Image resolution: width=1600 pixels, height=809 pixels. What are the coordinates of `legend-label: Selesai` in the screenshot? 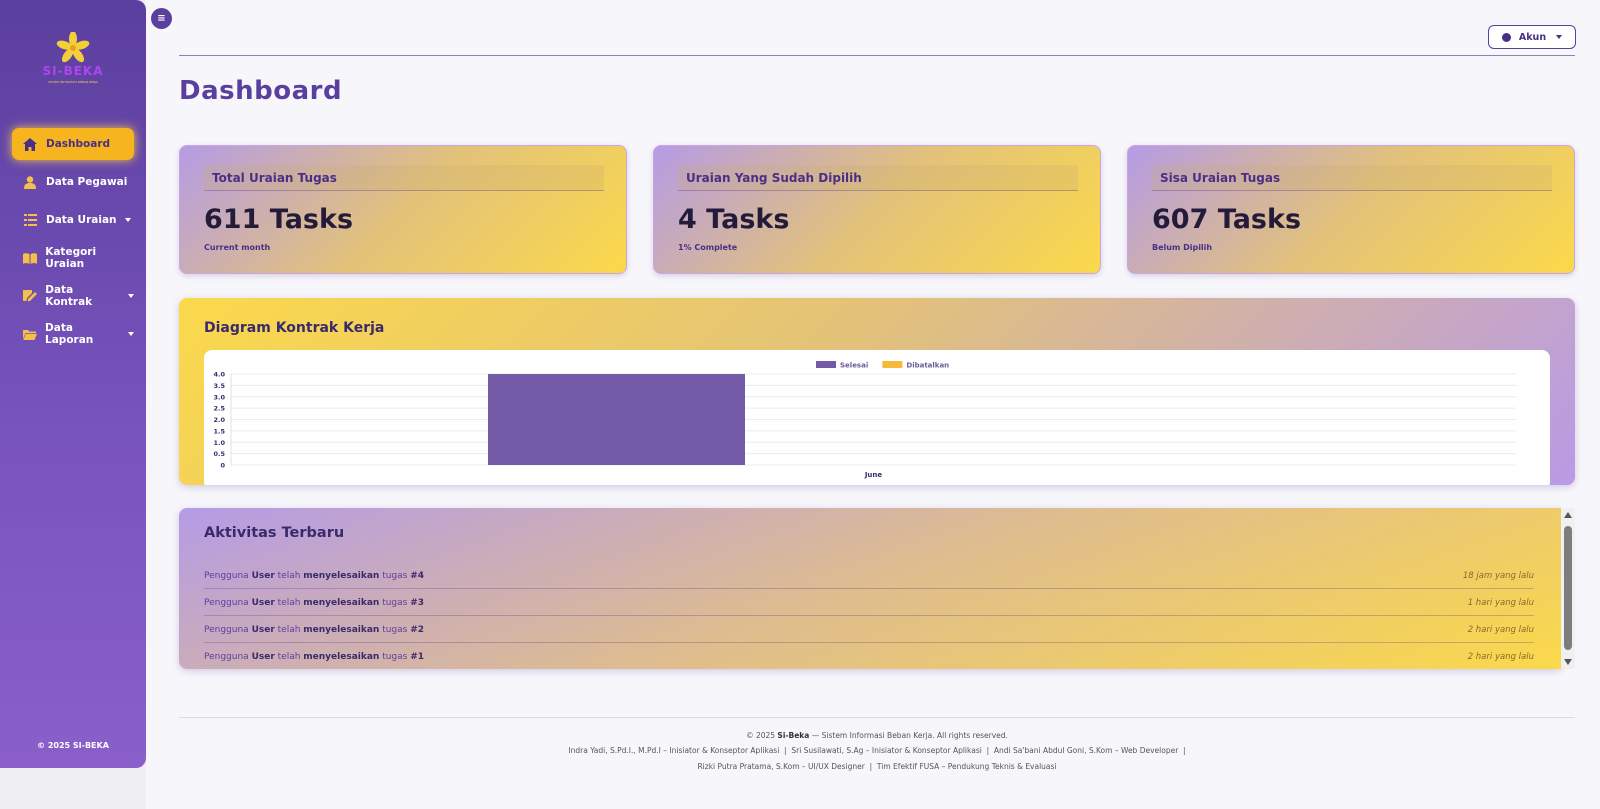 It's located at (854, 366).